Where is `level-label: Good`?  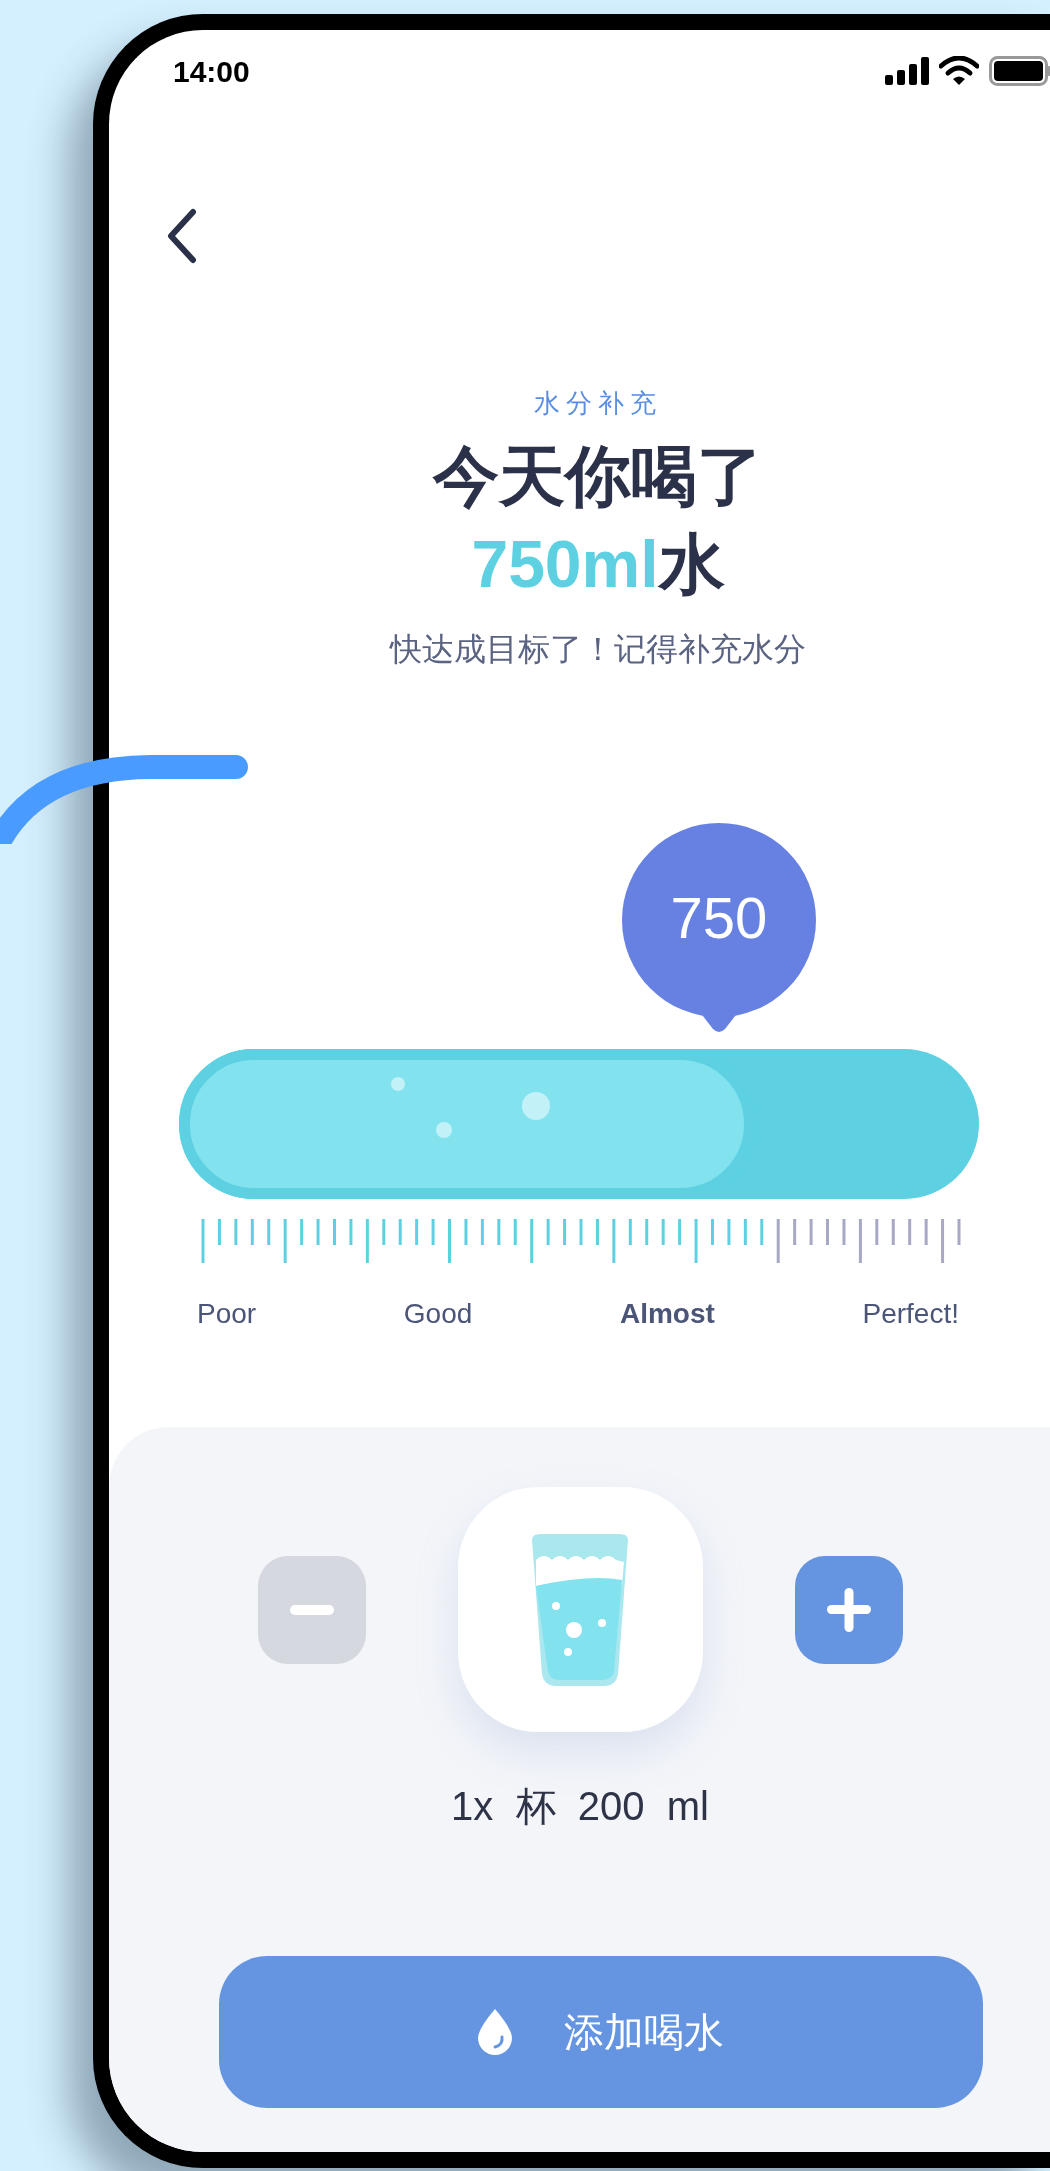
level-label: Good is located at coordinates (438, 1314).